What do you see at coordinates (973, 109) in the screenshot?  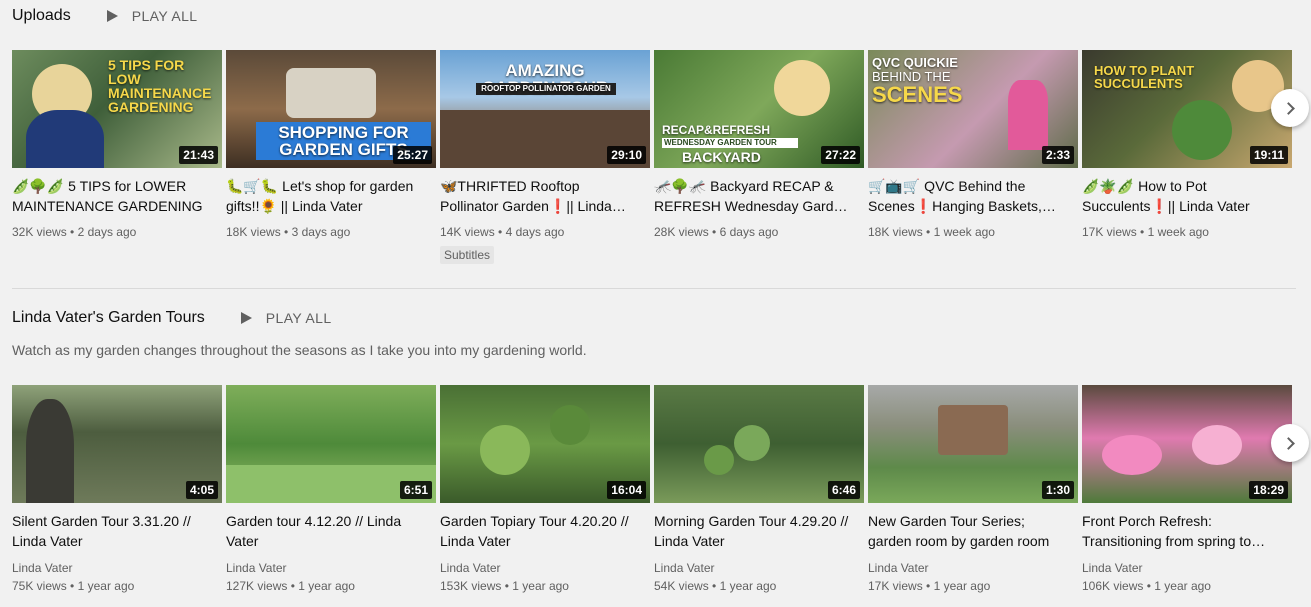 I see `video-thumbnail: QVC QUICKIE BEHIND THE SCENES 2:33` at bounding box center [973, 109].